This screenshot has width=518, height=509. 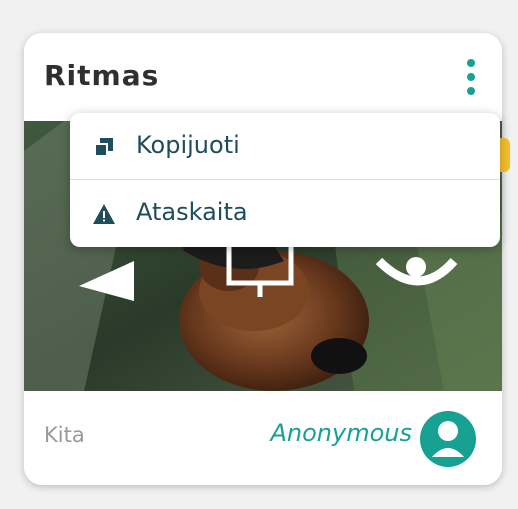 I want to click on more-options-icon, so click(x=471, y=77).